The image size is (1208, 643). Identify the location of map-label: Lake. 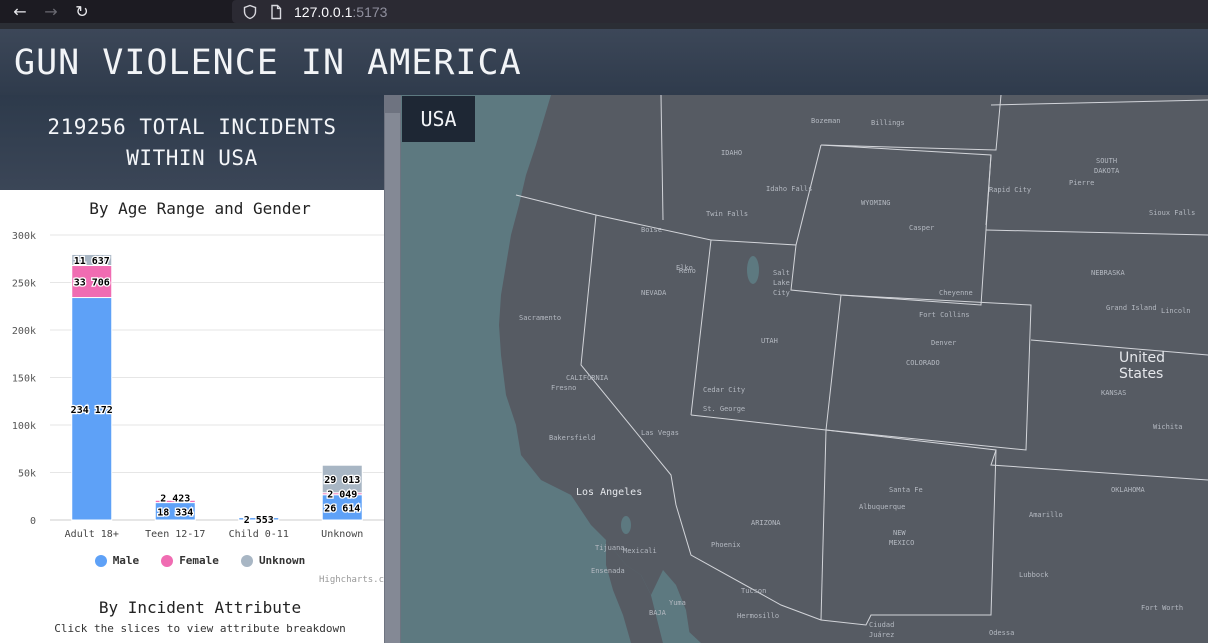
(781, 283).